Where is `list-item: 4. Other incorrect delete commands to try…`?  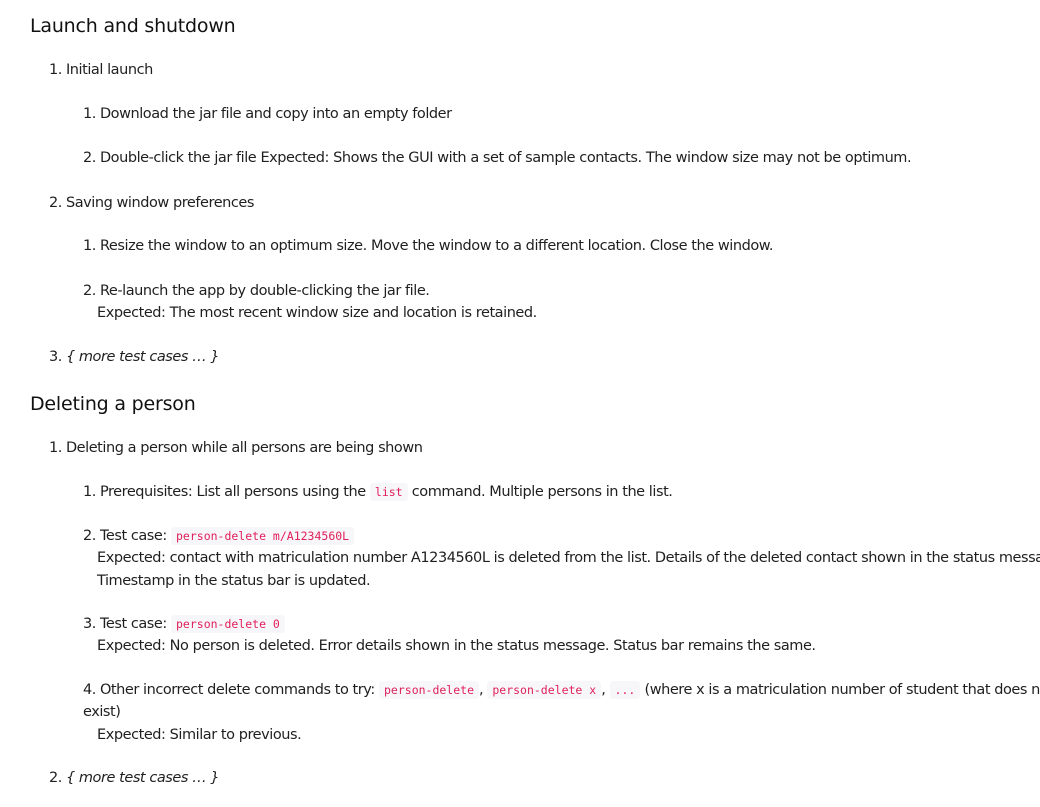 list-item: 4. Other incorrect delete commands to try… is located at coordinates (561, 690).